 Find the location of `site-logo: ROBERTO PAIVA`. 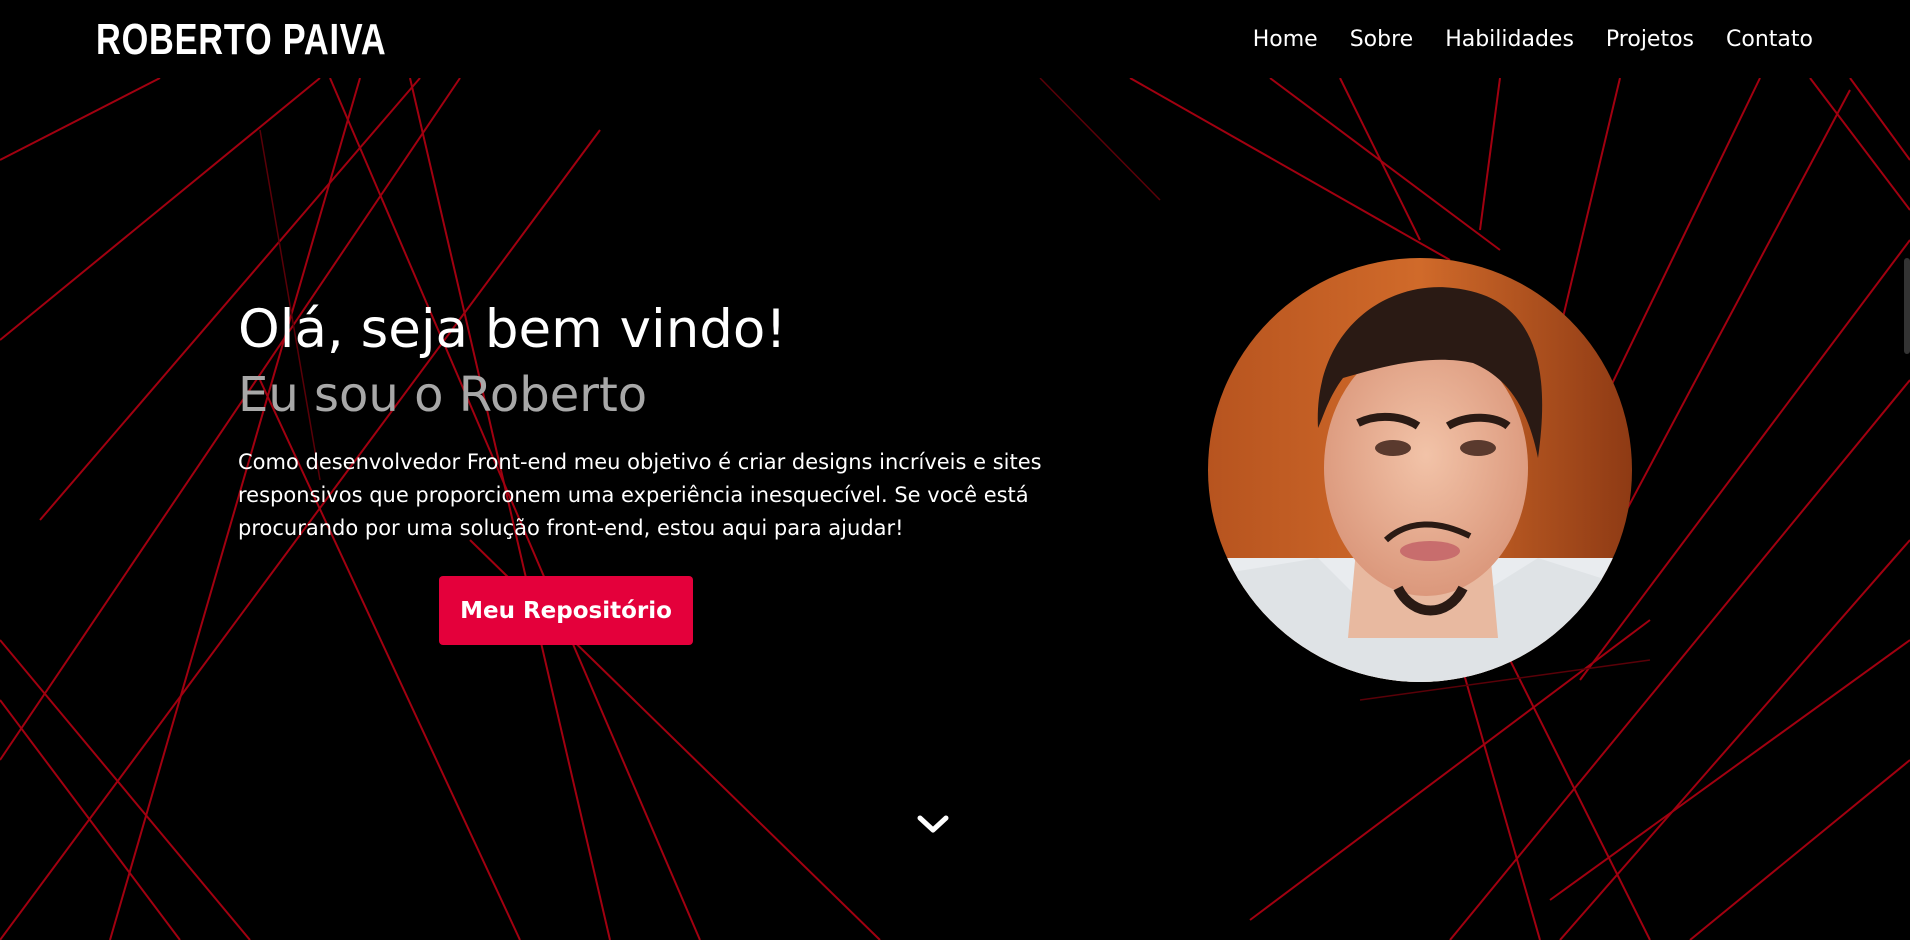

site-logo: ROBERTO PAIVA is located at coordinates (241, 40).